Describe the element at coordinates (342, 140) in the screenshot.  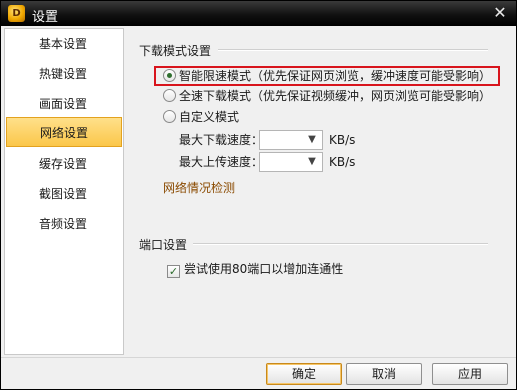
I see `download-unit-label: KB/s` at that location.